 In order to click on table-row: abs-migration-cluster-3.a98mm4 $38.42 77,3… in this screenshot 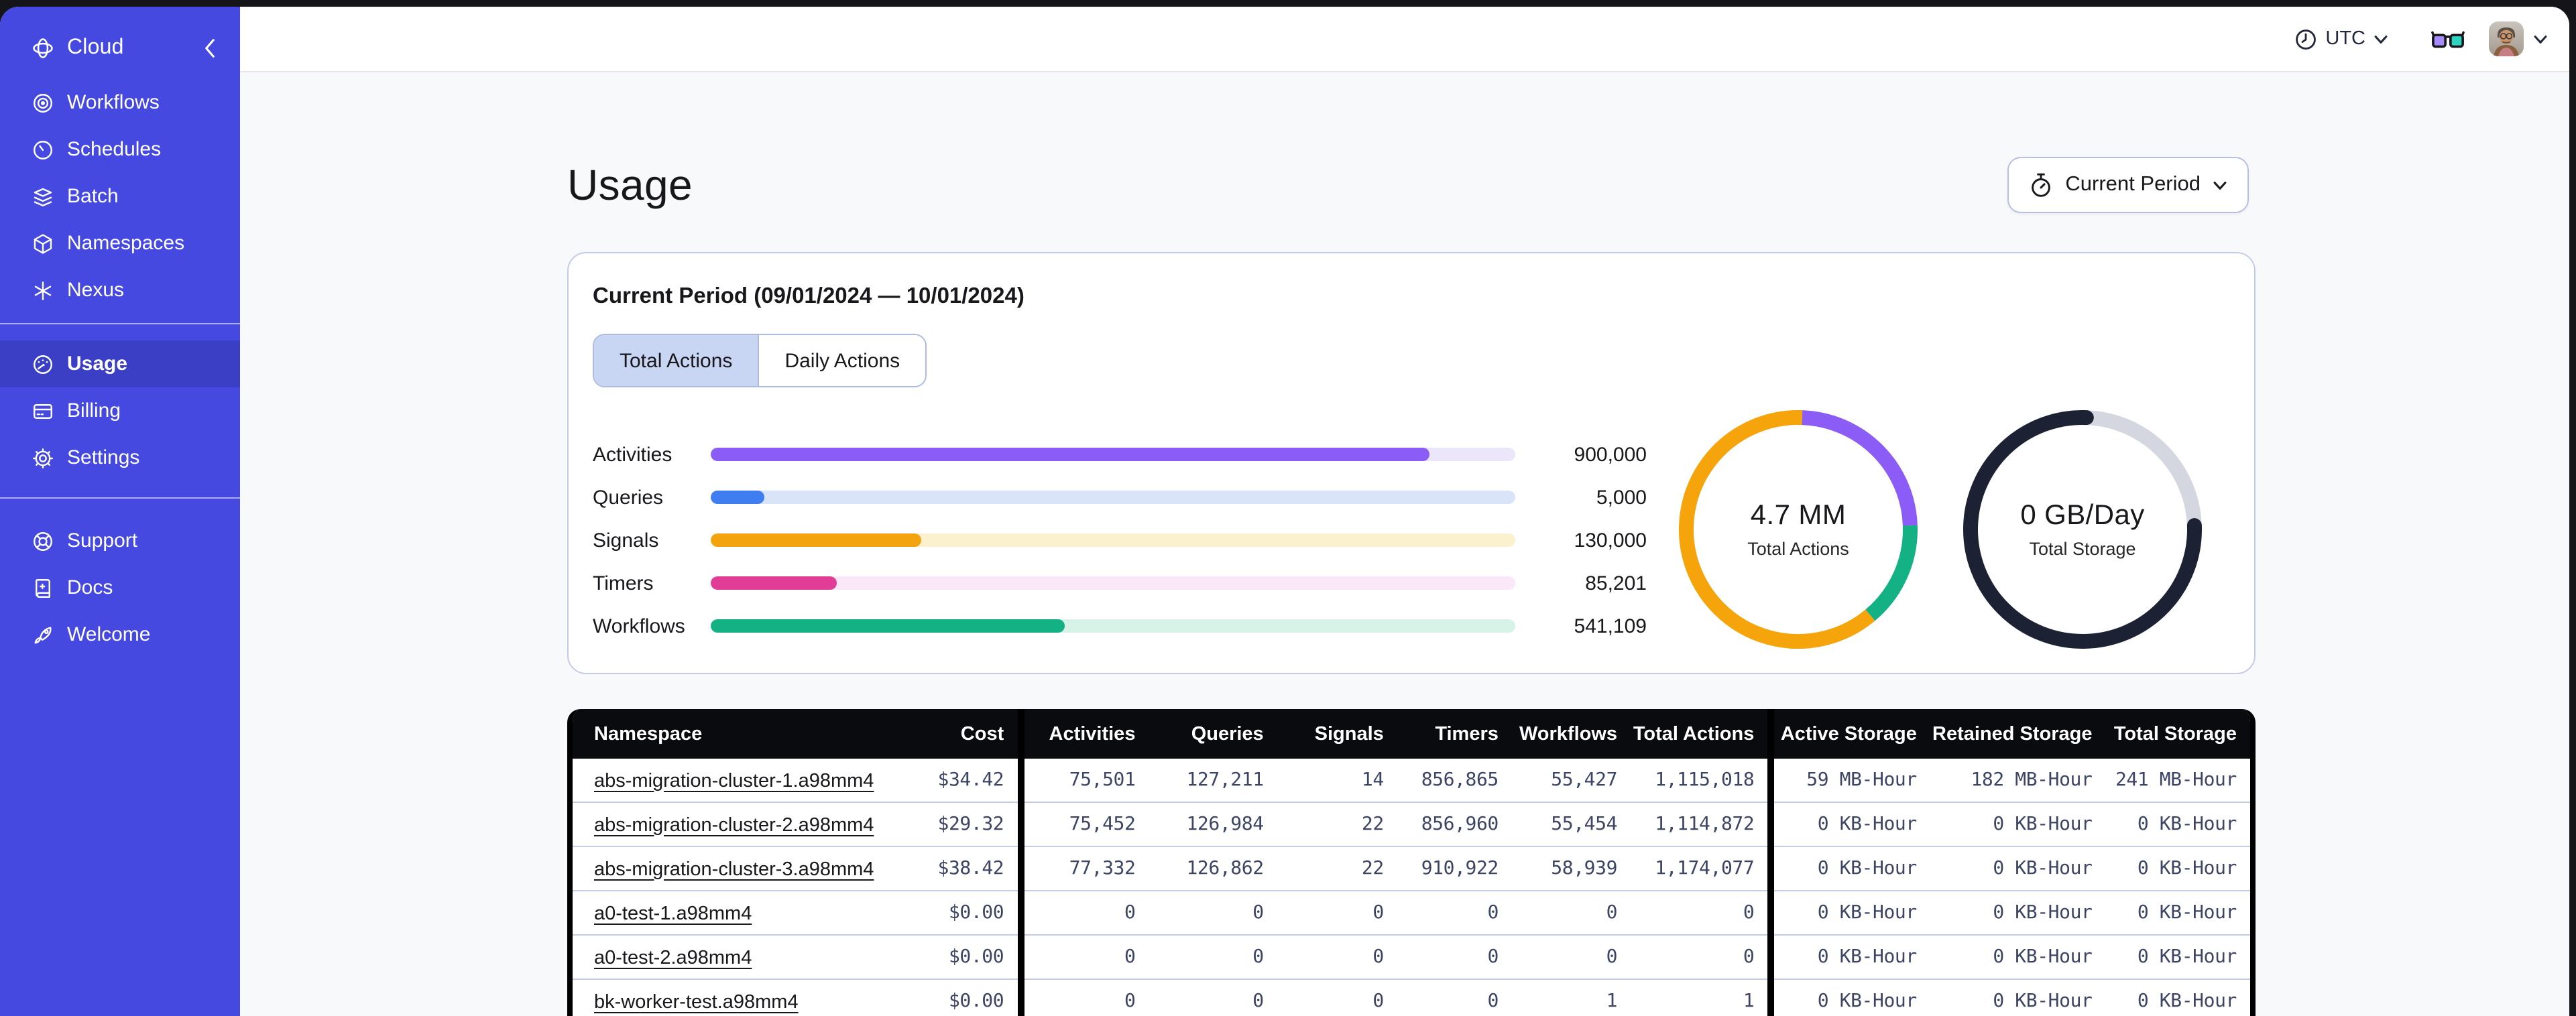, I will do `click(1411, 869)`.